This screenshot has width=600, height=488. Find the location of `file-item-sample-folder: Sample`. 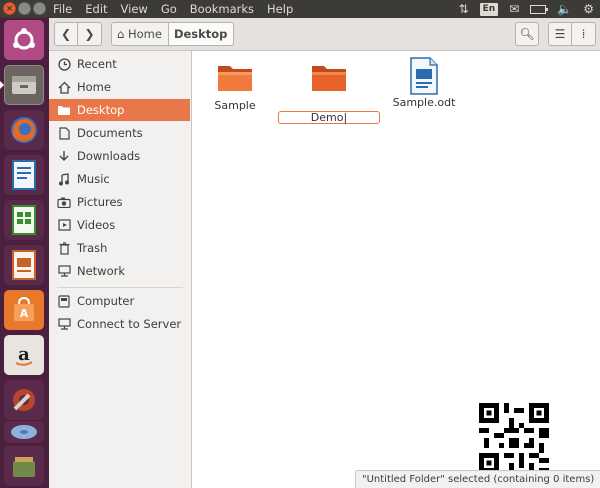

file-item-sample-folder: Sample is located at coordinates (235, 86).